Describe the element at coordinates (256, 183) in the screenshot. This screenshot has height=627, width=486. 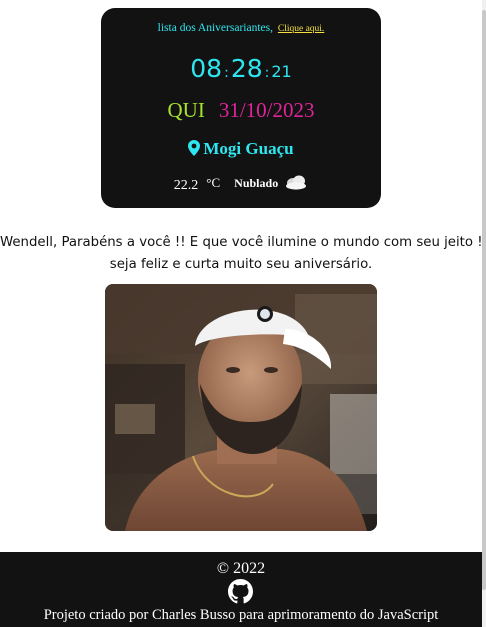
I see `weather-condition: Nublado` at that location.